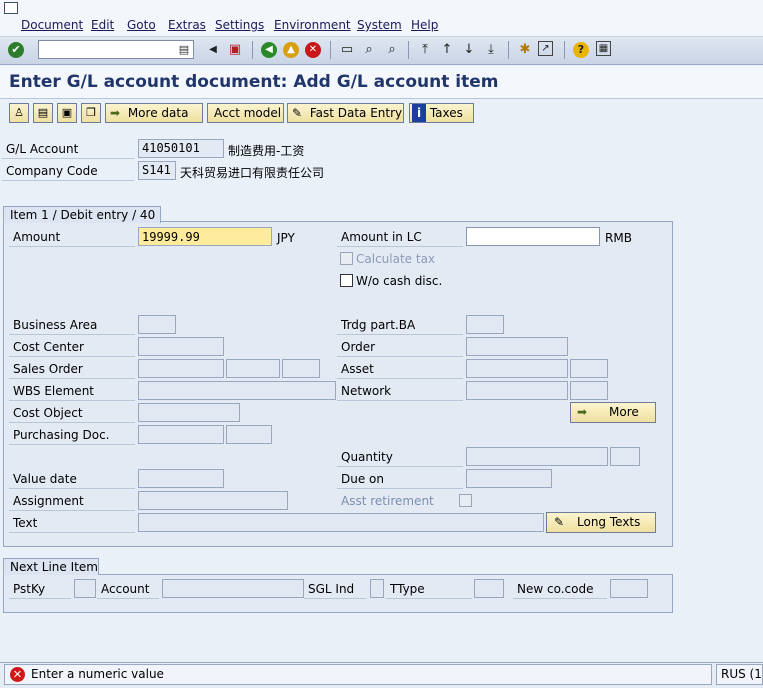 This screenshot has width=763, height=688. I want to click on sales-order-item-field, so click(253, 368).